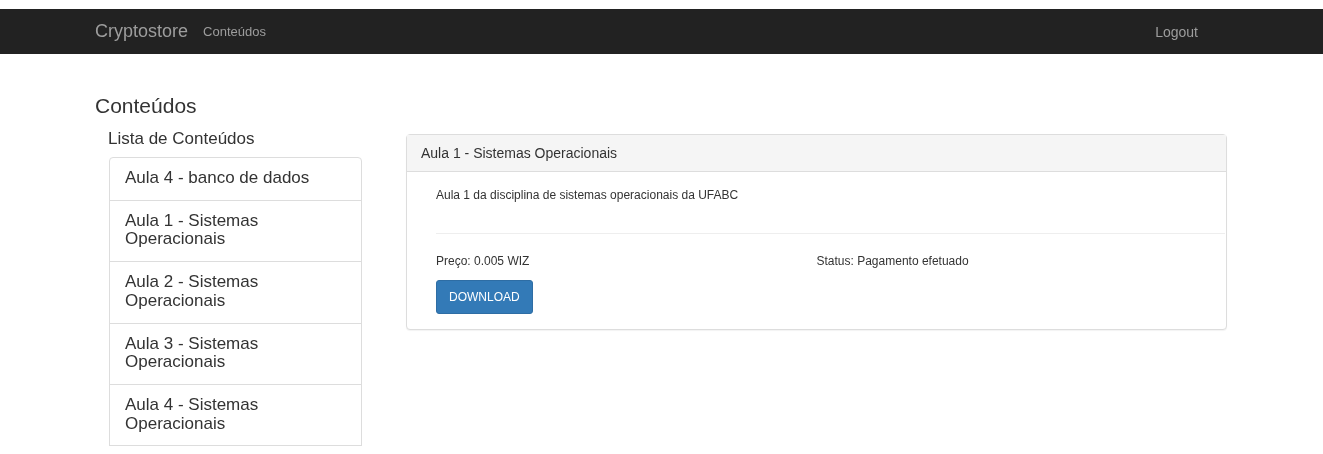  What do you see at coordinates (142, 31) in the screenshot?
I see `brand-link: Cryptostore` at bounding box center [142, 31].